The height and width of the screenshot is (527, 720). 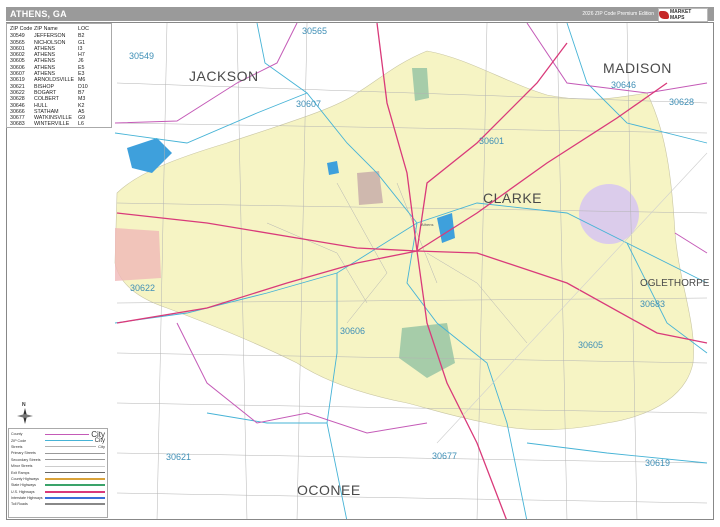 I want to click on legend-label: Minor Streets, so click(x=22, y=466).